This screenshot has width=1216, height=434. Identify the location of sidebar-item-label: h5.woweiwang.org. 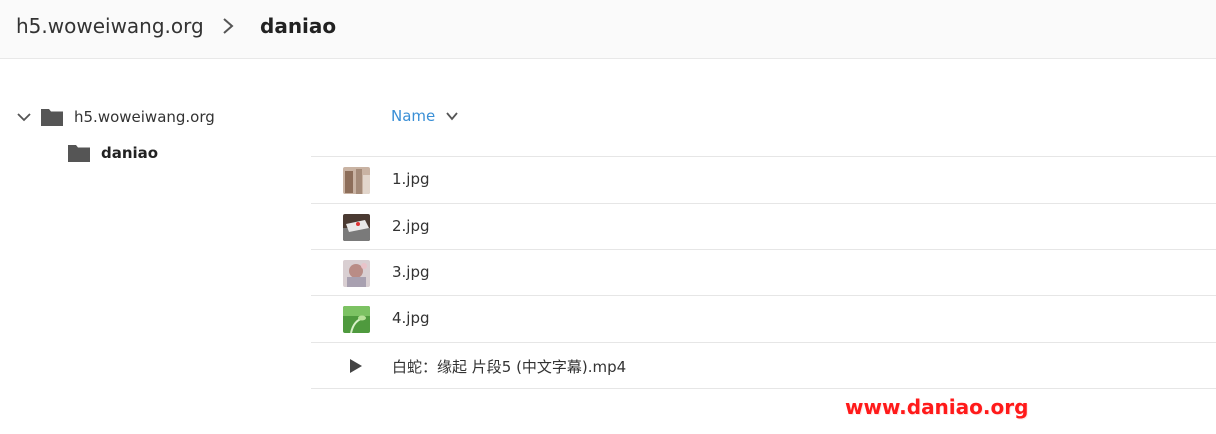
(144, 117).